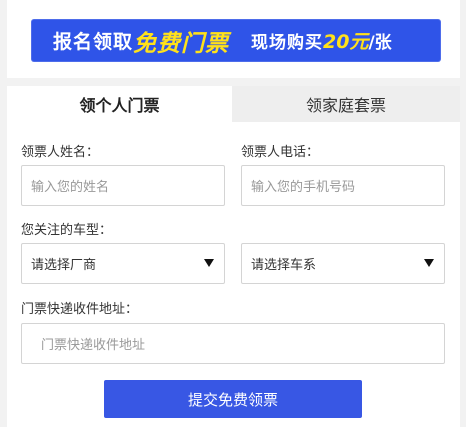  Describe the element at coordinates (181, 43) in the screenshot. I see `banner-text-free-ticket: 免费门票` at that location.